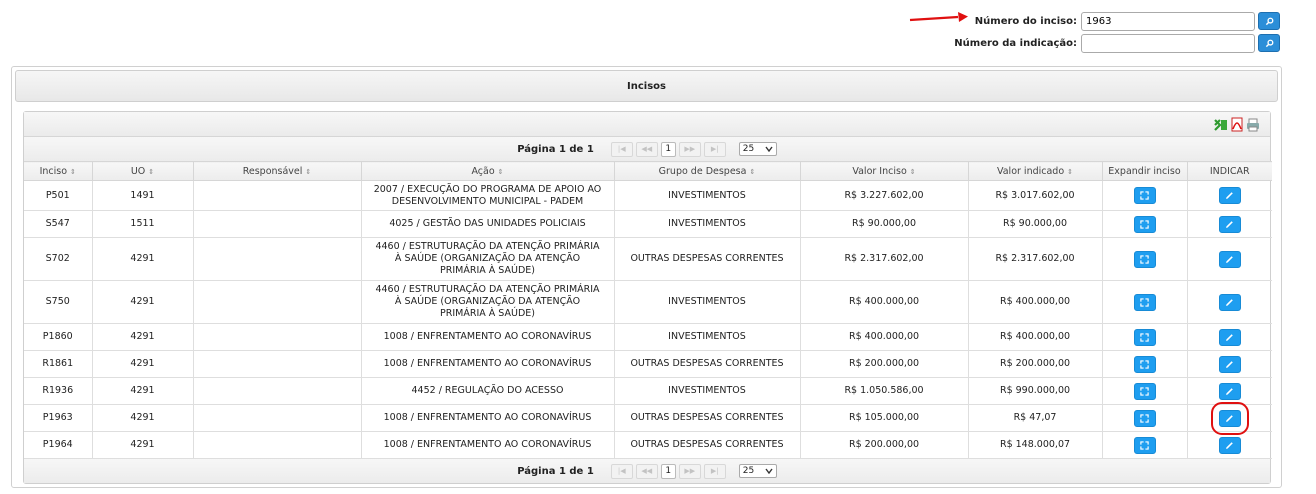 The width and height of the screenshot is (1316, 494). I want to click on indicacao-label: Número da indicação:, so click(1015, 43).